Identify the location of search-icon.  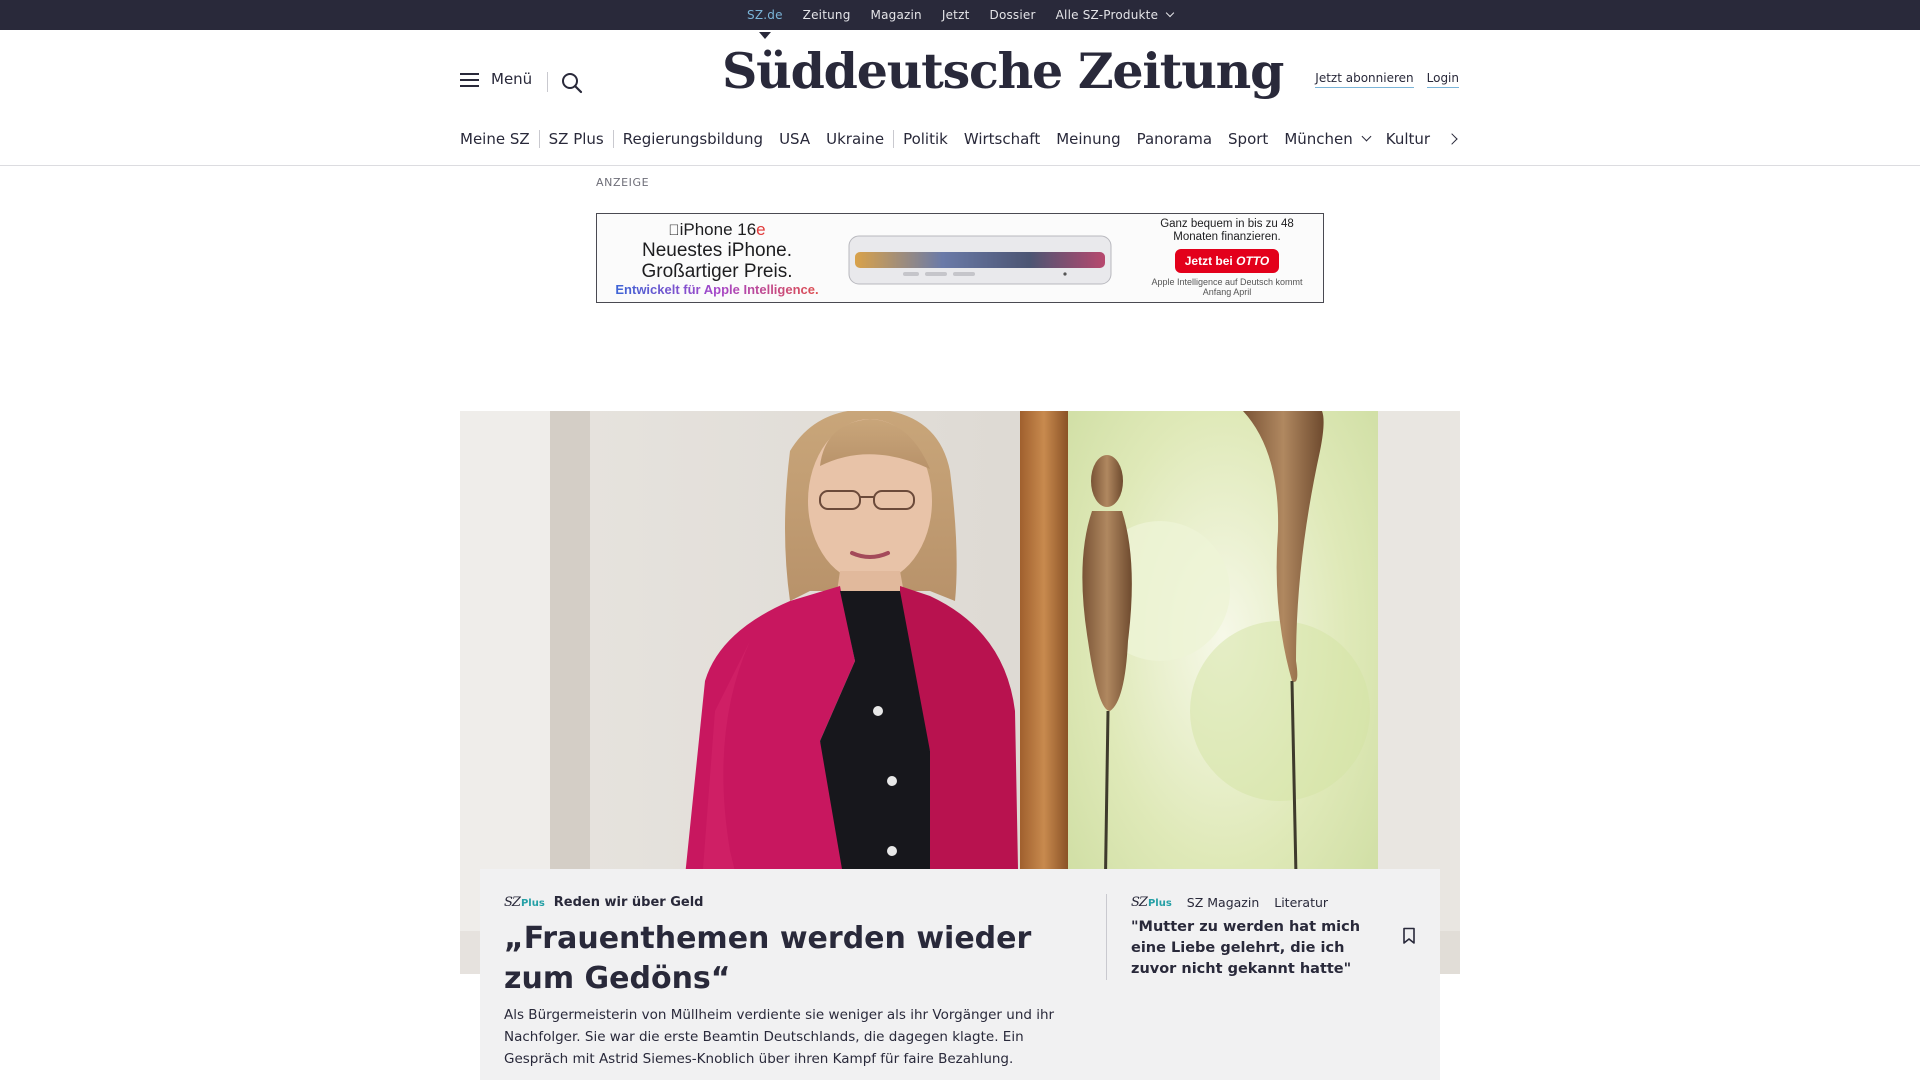
(572, 83).